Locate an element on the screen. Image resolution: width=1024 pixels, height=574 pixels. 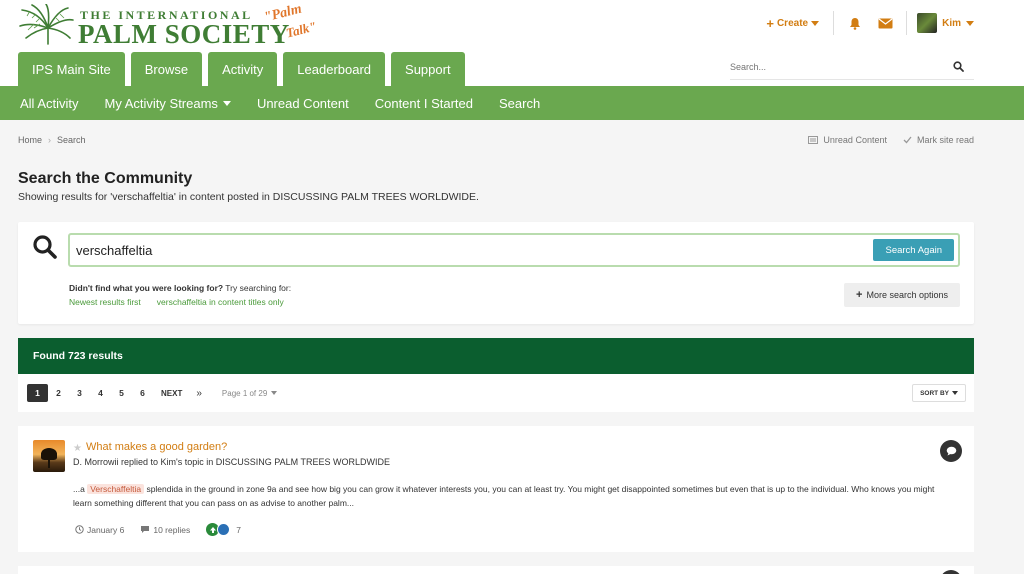
breadcrumb-actions: Unread Content Mark site read is located at coordinates (891, 140).